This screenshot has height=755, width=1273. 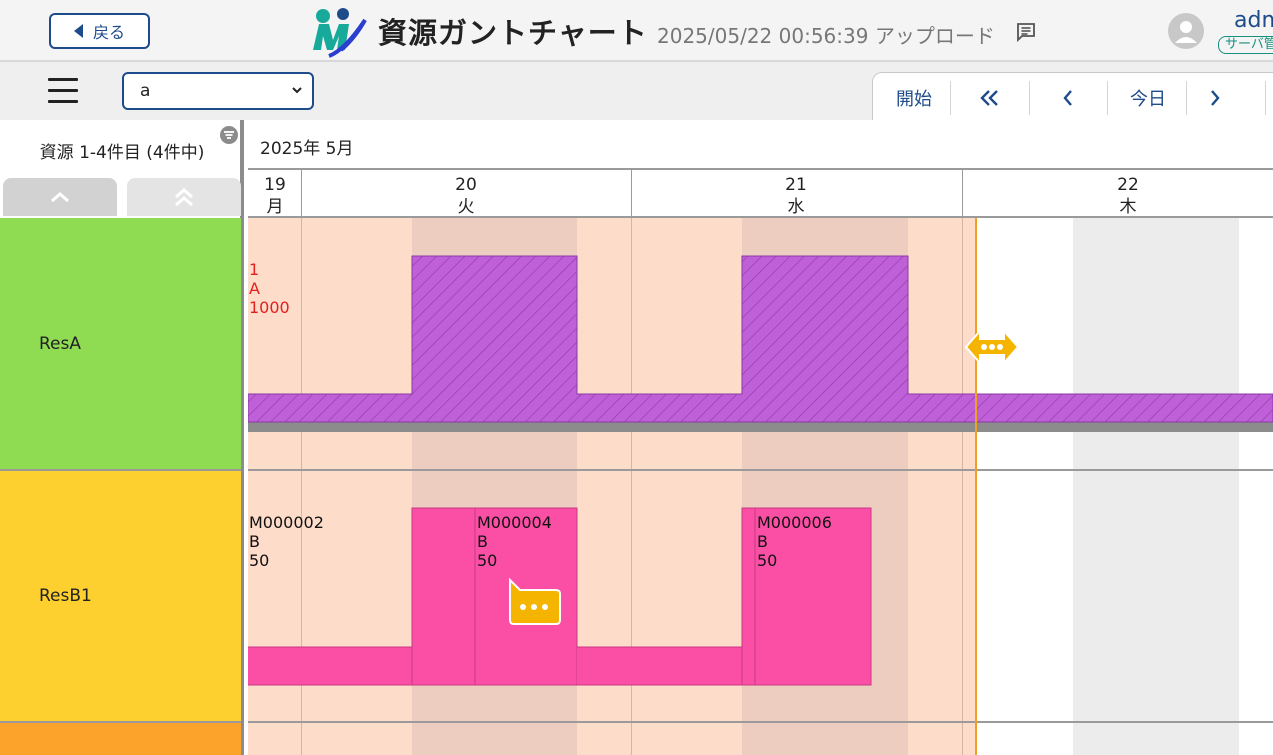 What do you see at coordinates (514, 541) in the screenshot?
I see `task-label-m000004: M000004 B 50` at bounding box center [514, 541].